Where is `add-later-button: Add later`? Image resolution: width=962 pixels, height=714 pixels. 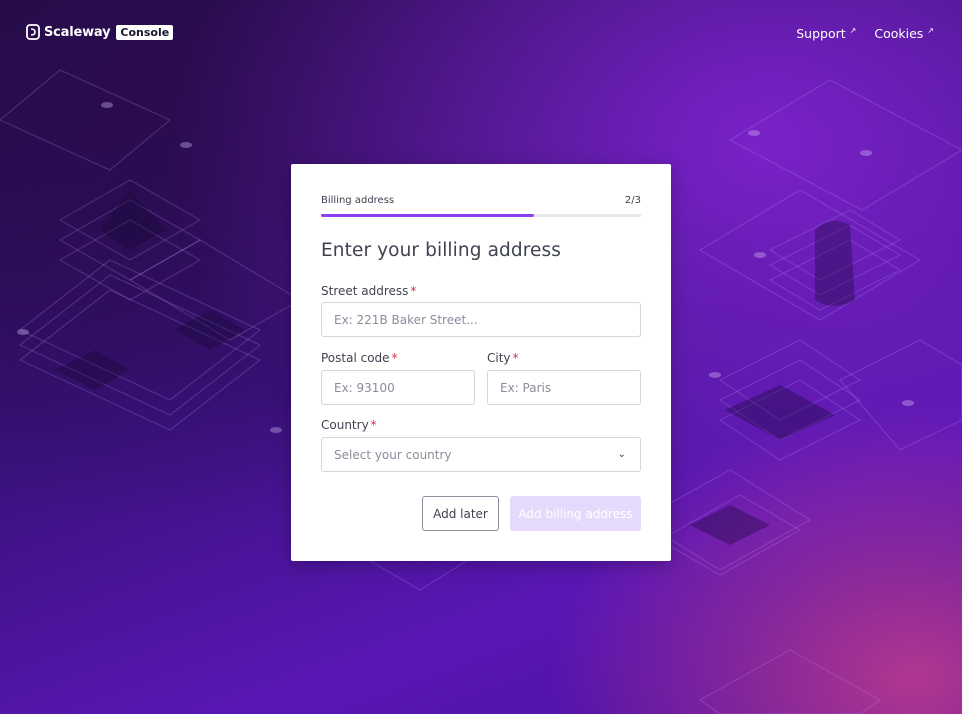 add-later-button: Add later is located at coordinates (460, 513).